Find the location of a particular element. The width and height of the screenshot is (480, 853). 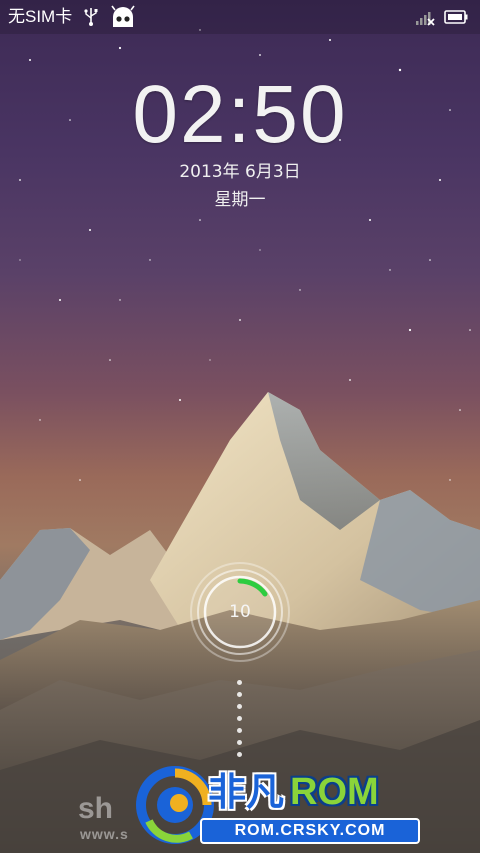

watermark-url-text: www.s is located at coordinates (104, 834).